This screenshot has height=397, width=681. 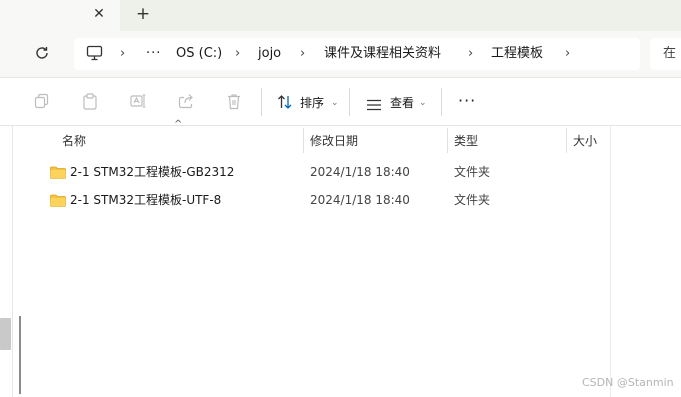 I want to click on file-row: 2-1 STM32工程模板-UTF-8 2024/1/18 18:40 文件夹, so click(x=325, y=200).